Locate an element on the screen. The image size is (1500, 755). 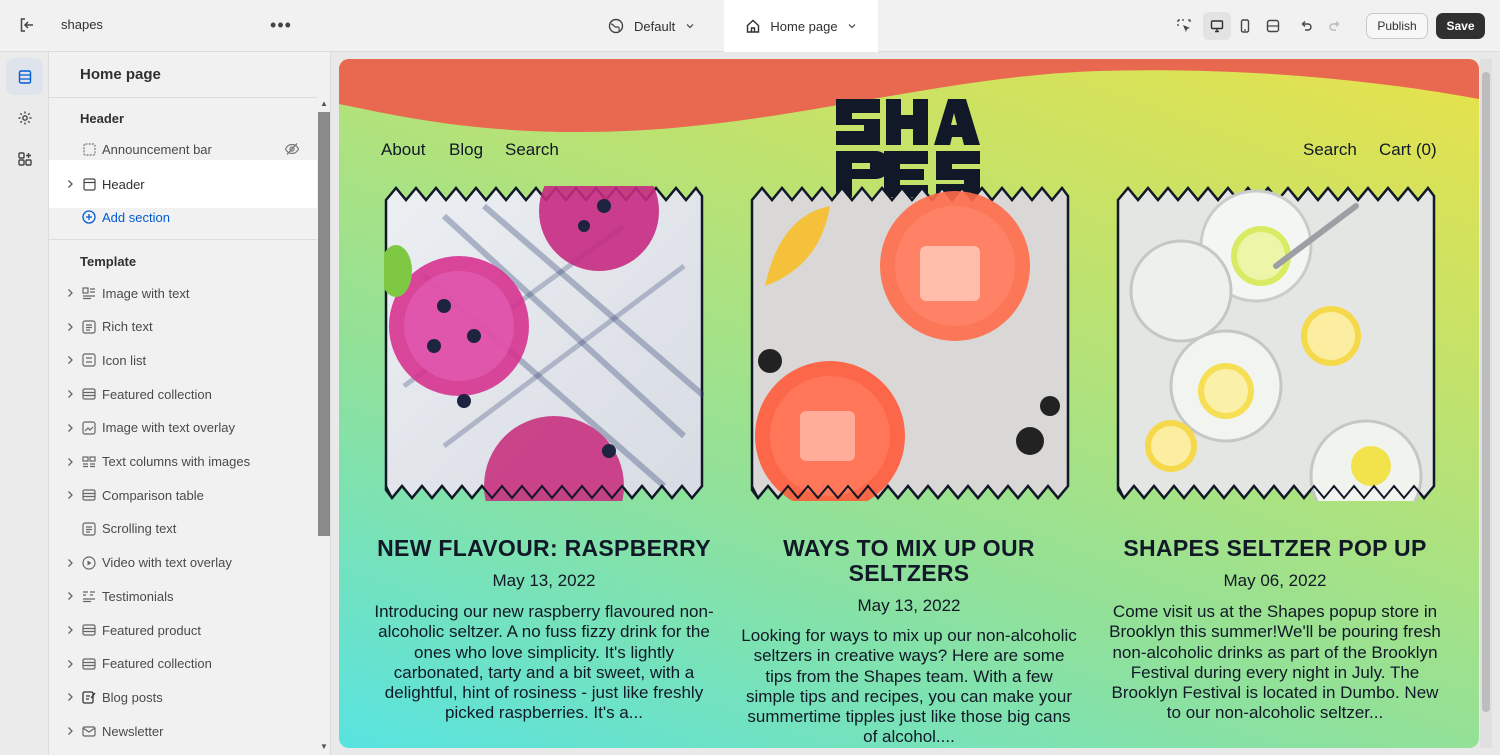
nav-link-search: Search is located at coordinates (532, 150).